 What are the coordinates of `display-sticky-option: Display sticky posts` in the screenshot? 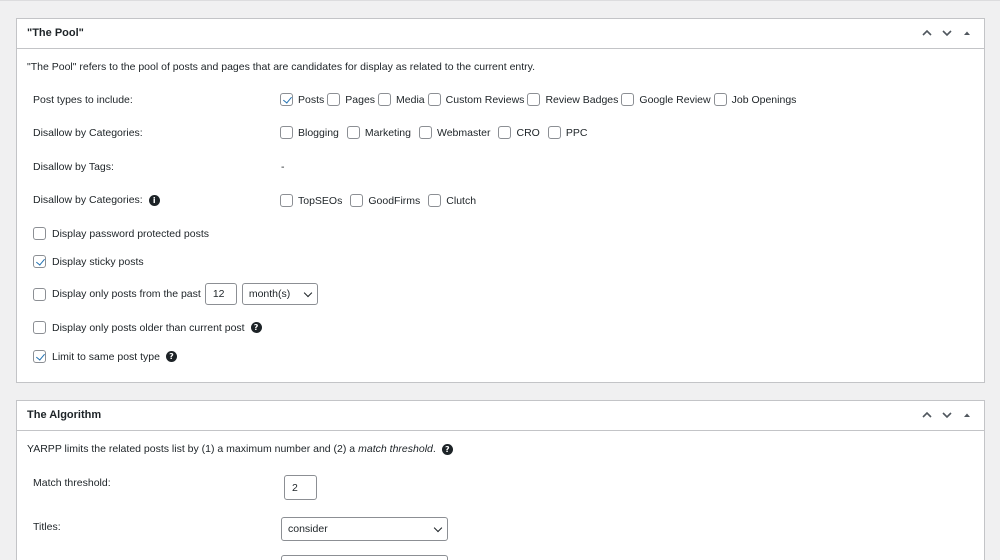 It's located at (88, 261).